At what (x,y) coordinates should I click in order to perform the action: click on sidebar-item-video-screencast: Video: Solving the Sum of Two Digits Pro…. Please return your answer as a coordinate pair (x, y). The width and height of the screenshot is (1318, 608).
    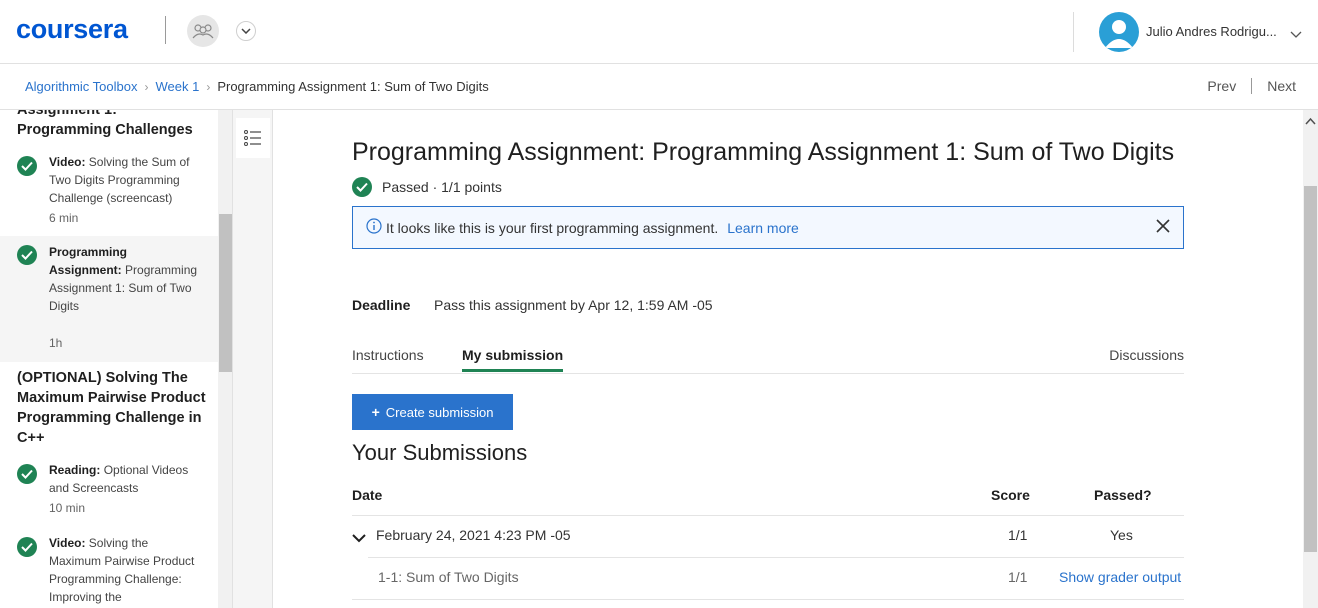
    Looking at the image, I should click on (109, 191).